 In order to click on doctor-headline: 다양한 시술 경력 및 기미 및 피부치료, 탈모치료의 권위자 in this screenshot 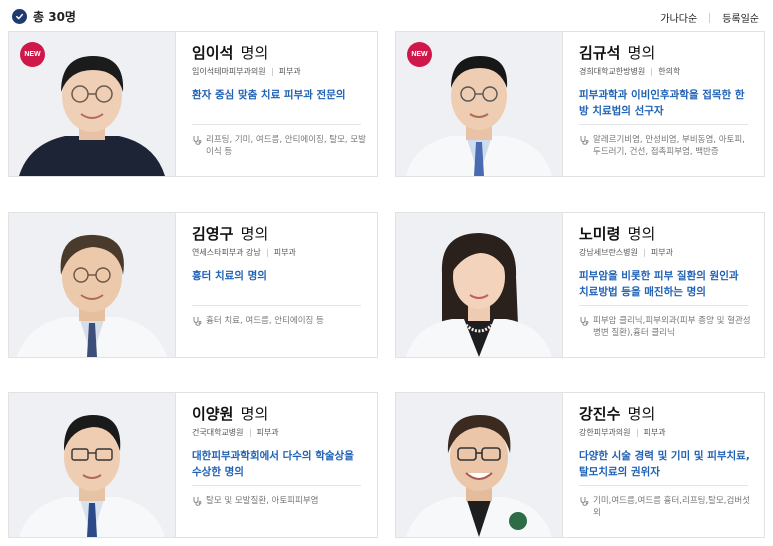, I will do `click(664, 464)`.